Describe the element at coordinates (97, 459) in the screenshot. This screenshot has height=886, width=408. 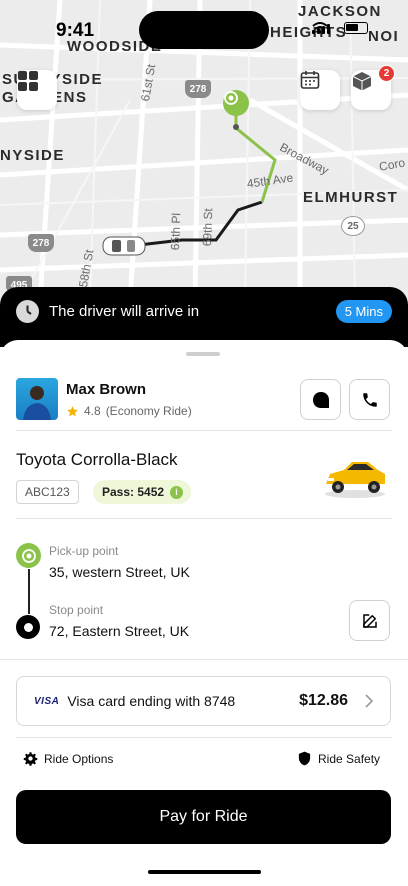
I see `vehicle-model: Toyota Corrolla-Black` at that location.